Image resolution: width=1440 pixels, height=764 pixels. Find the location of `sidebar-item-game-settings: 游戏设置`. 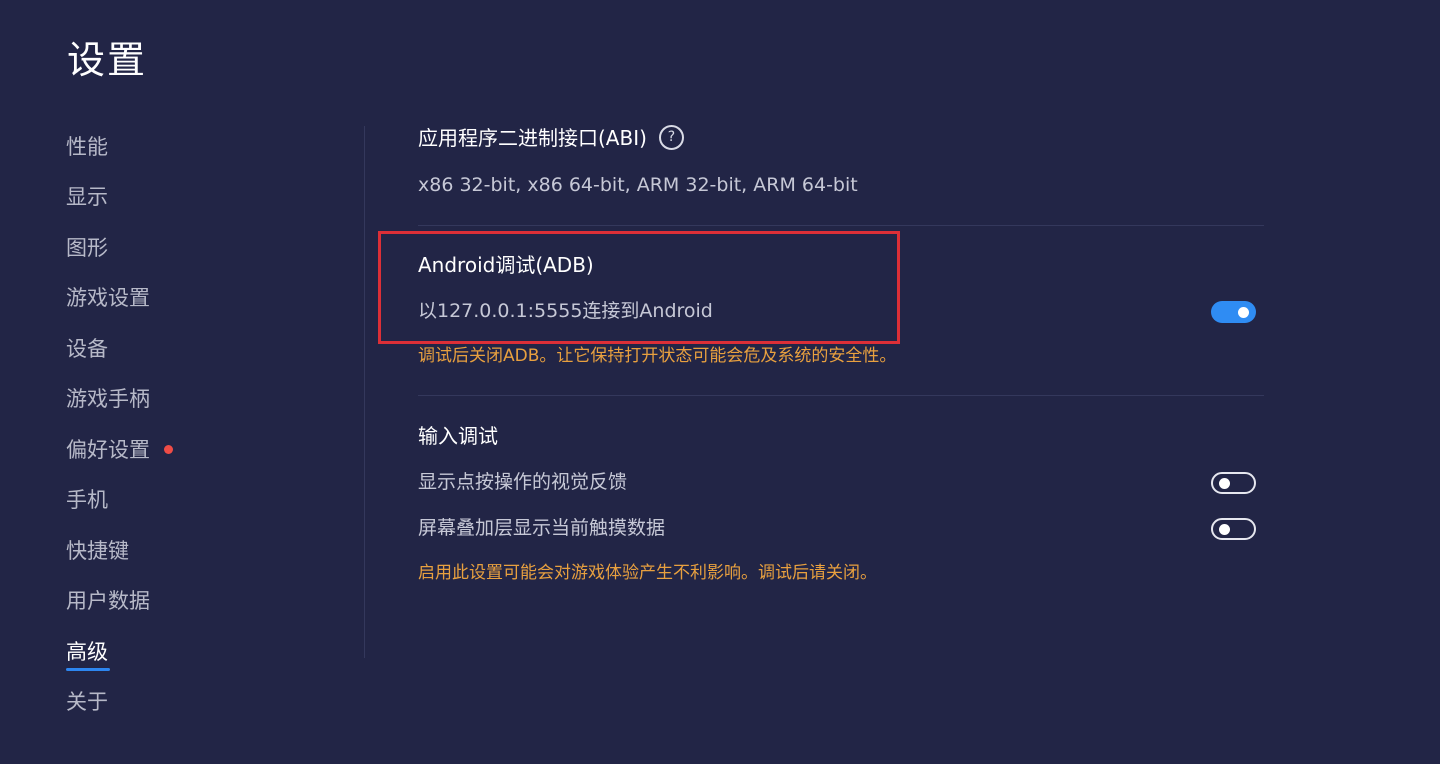

sidebar-item-game-settings: 游戏设置 is located at coordinates (108, 298).